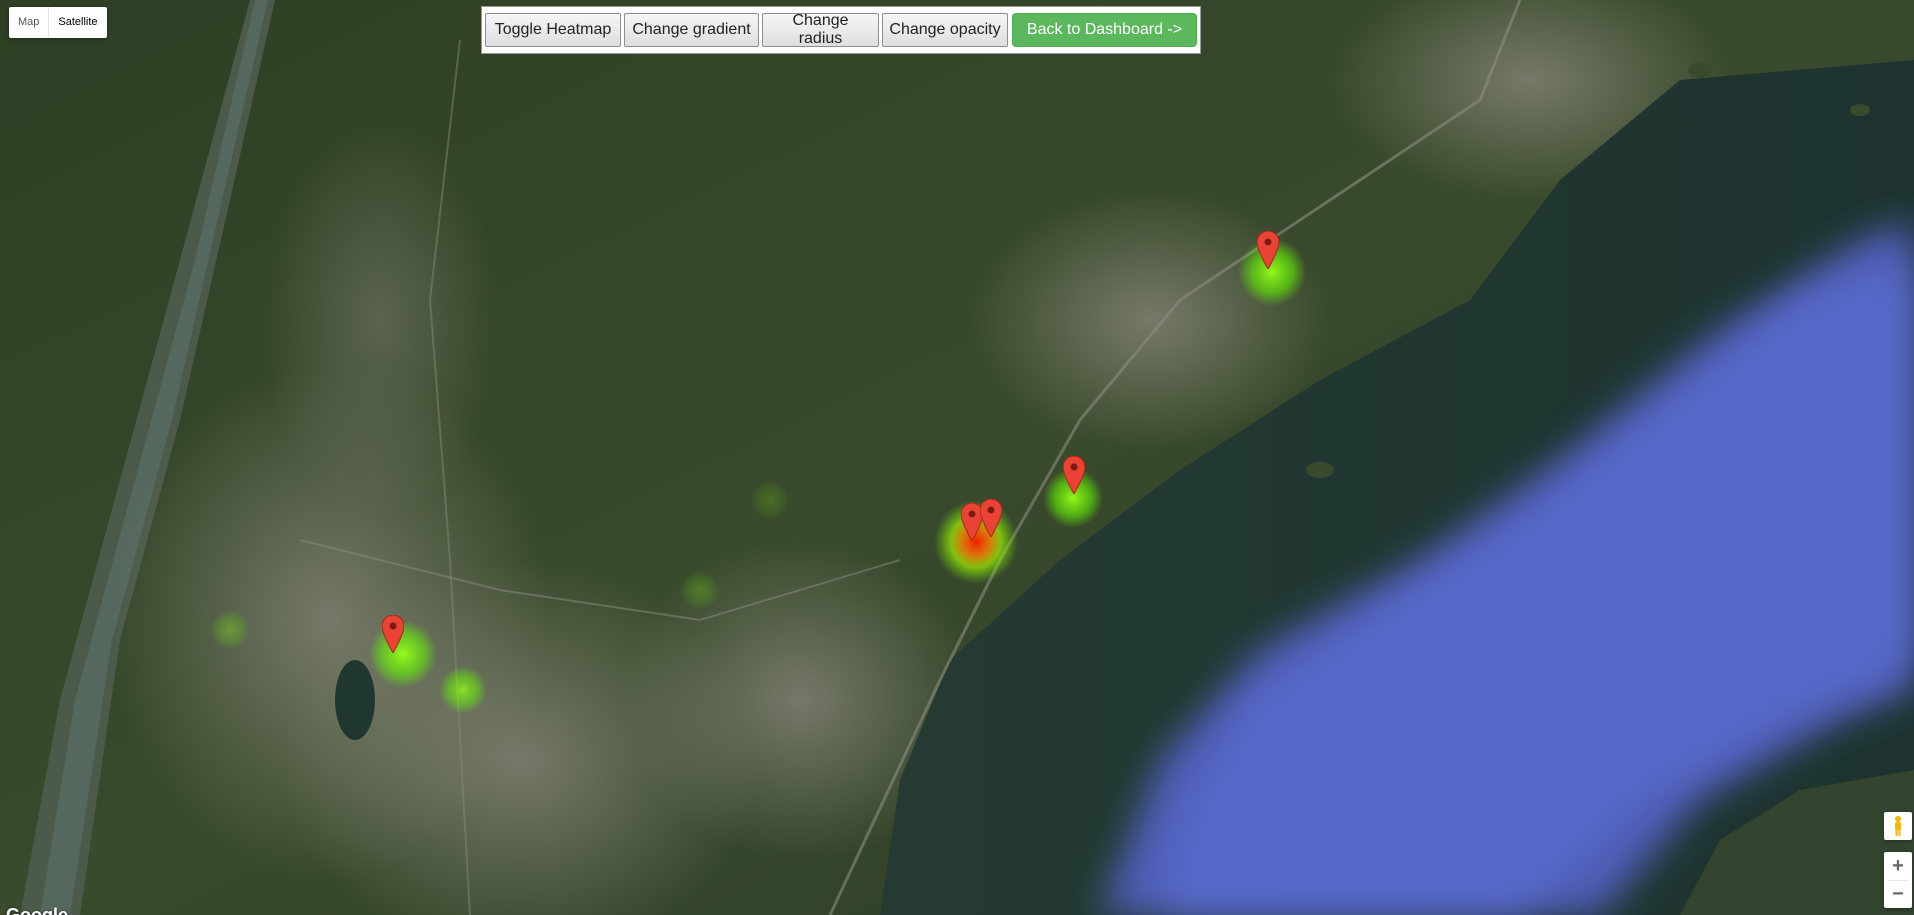 The height and width of the screenshot is (915, 1914). I want to click on zoom-in-button: +, so click(1898, 866).